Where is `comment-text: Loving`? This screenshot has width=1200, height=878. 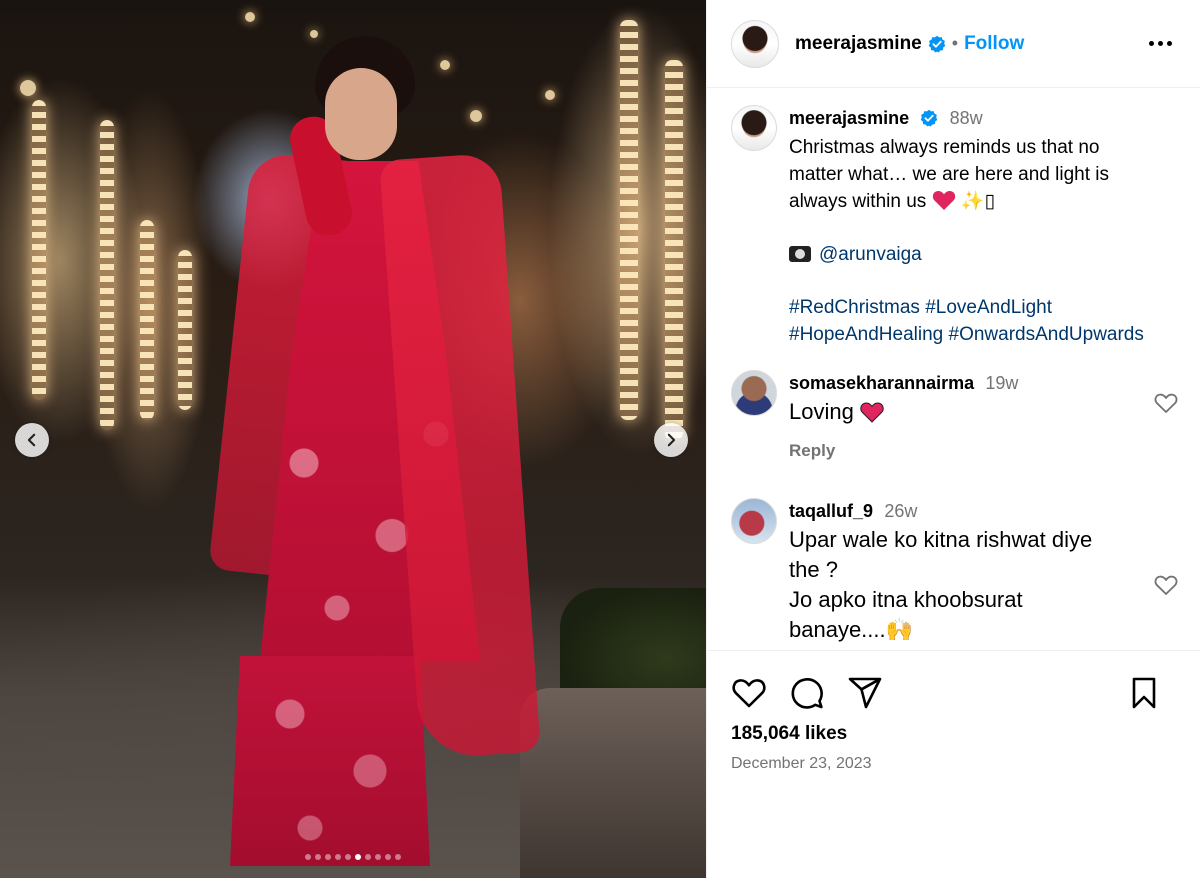 comment-text: Loving is located at coordinates (982, 412).